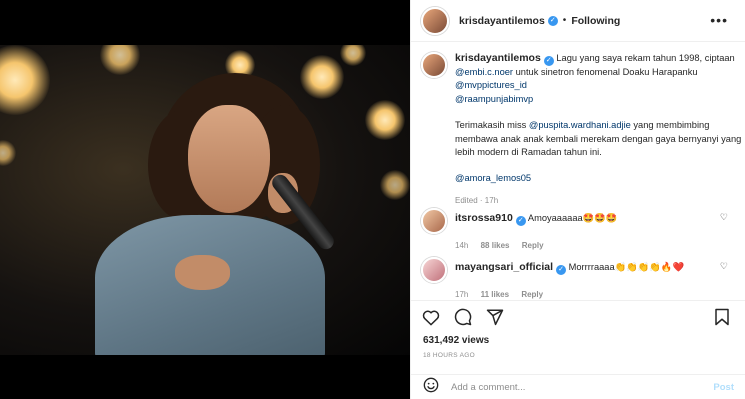 The height and width of the screenshot is (399, 745). What do you see at coordinates (495, 294) in the screenshot?
I see `comment-likes: 11 likes` at bounding box center [495, 294].